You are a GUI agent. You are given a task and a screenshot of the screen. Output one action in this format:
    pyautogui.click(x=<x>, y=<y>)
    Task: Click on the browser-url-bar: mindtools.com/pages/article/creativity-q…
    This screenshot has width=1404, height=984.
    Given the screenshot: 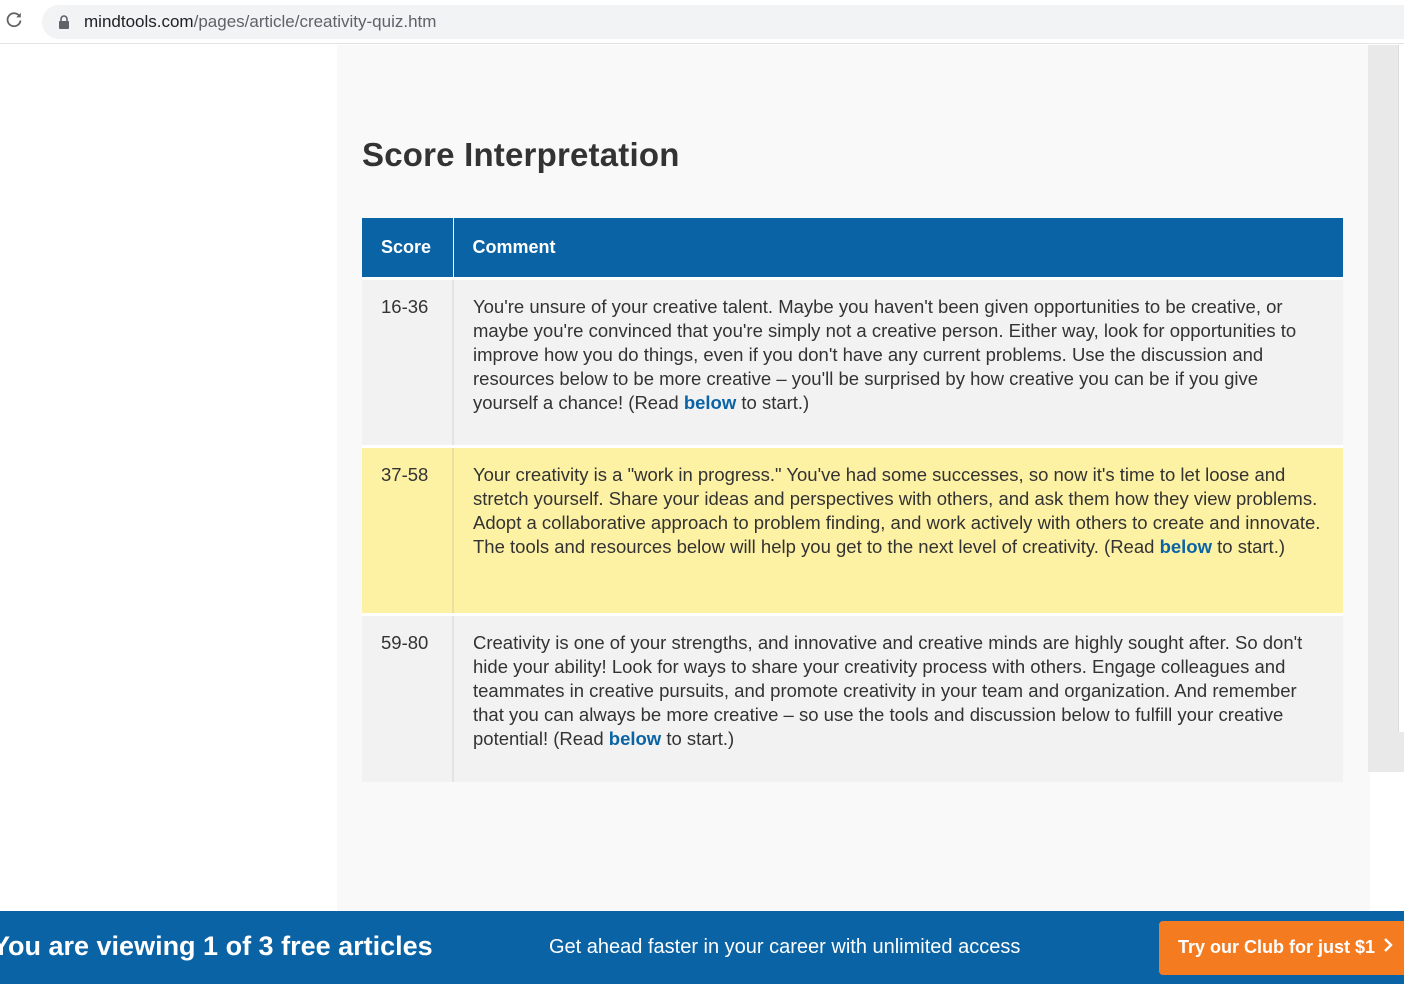 What is the action you would take?
    pyautogui.click(x=702, y=22)
    